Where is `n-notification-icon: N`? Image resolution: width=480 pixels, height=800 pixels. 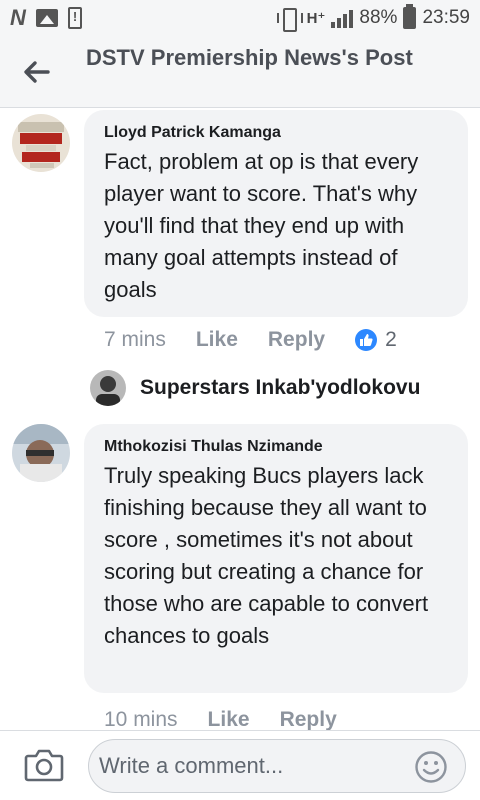
n-notification-icon: N is located at coordinates (18, 17).